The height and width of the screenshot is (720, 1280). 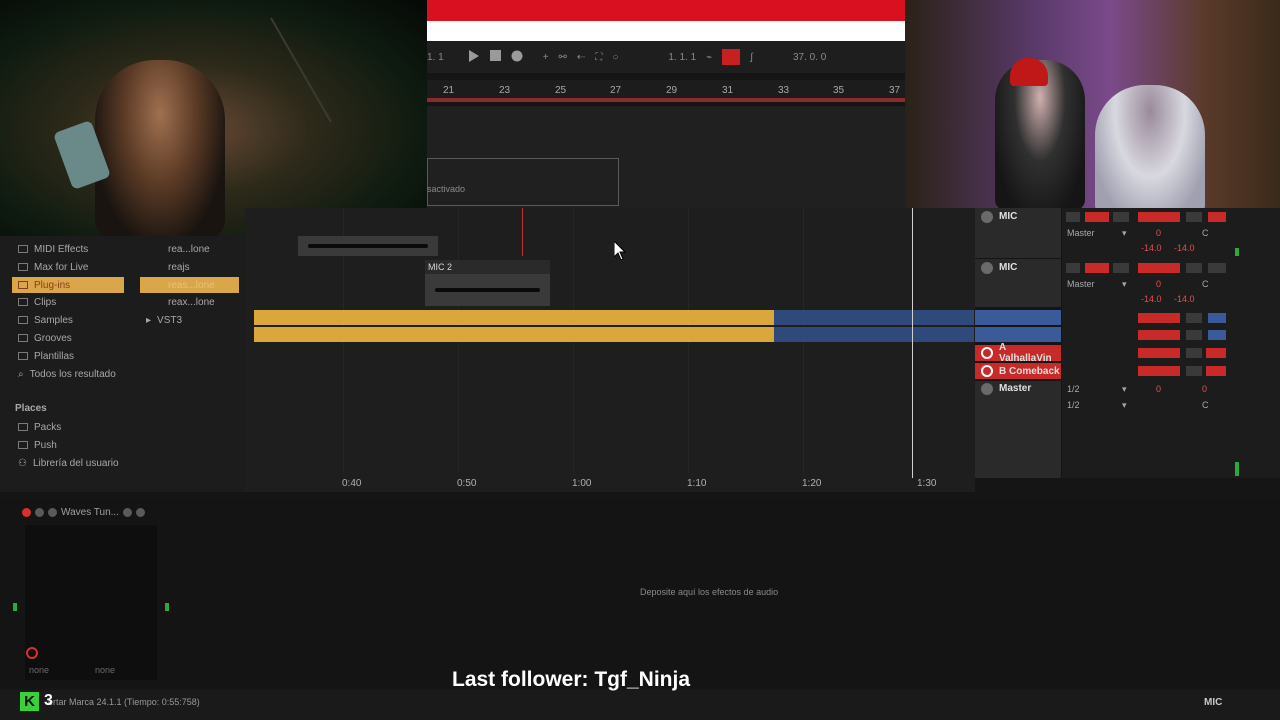 What do you see at coordinates (563, 57) in the screenshot?
I see `automation-icon: ⚯` at bounding box center [563, 57].